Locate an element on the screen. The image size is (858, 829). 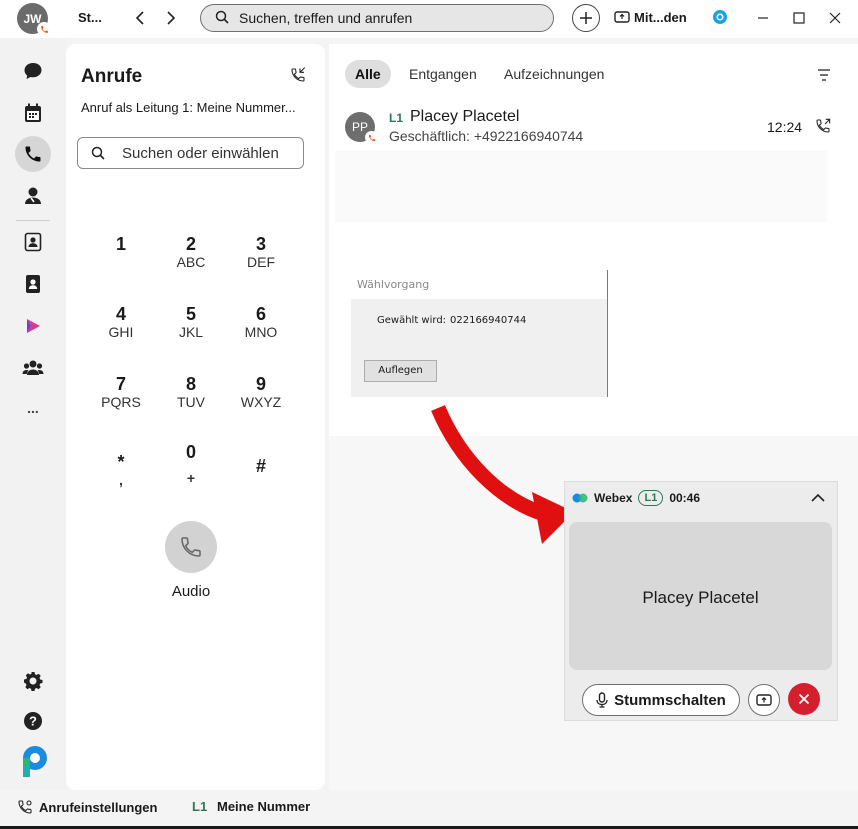
dialog-title: Wählvorgang is located at coordinates (479, 284).